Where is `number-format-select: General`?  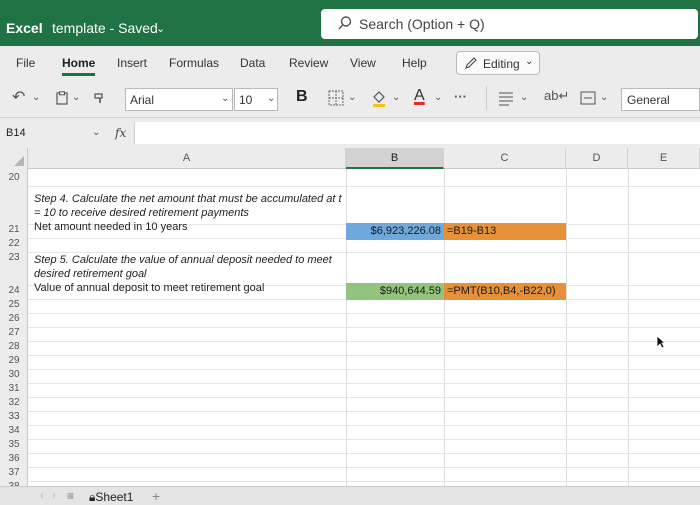
number-format-select: General is located at coordinates (660, 99).